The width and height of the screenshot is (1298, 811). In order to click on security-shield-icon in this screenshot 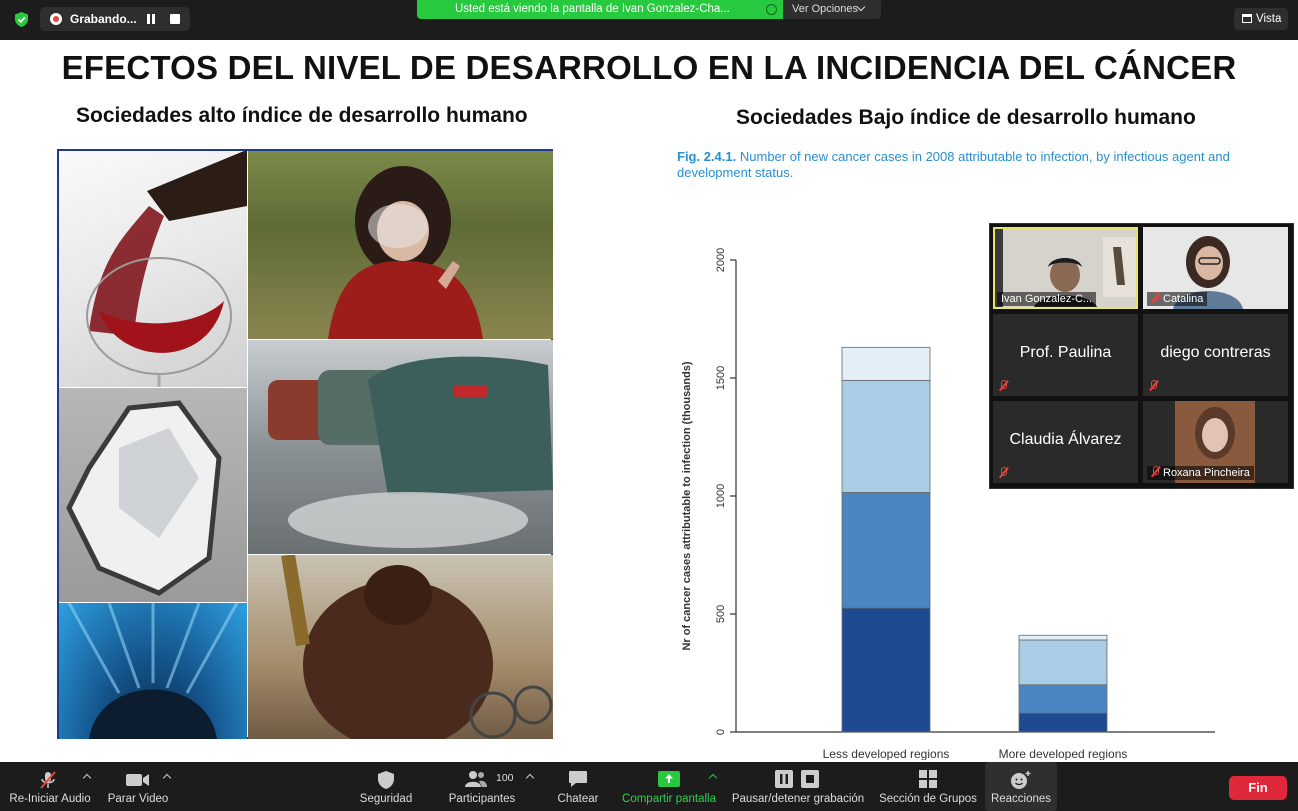, I will do `click(21, 19)`.